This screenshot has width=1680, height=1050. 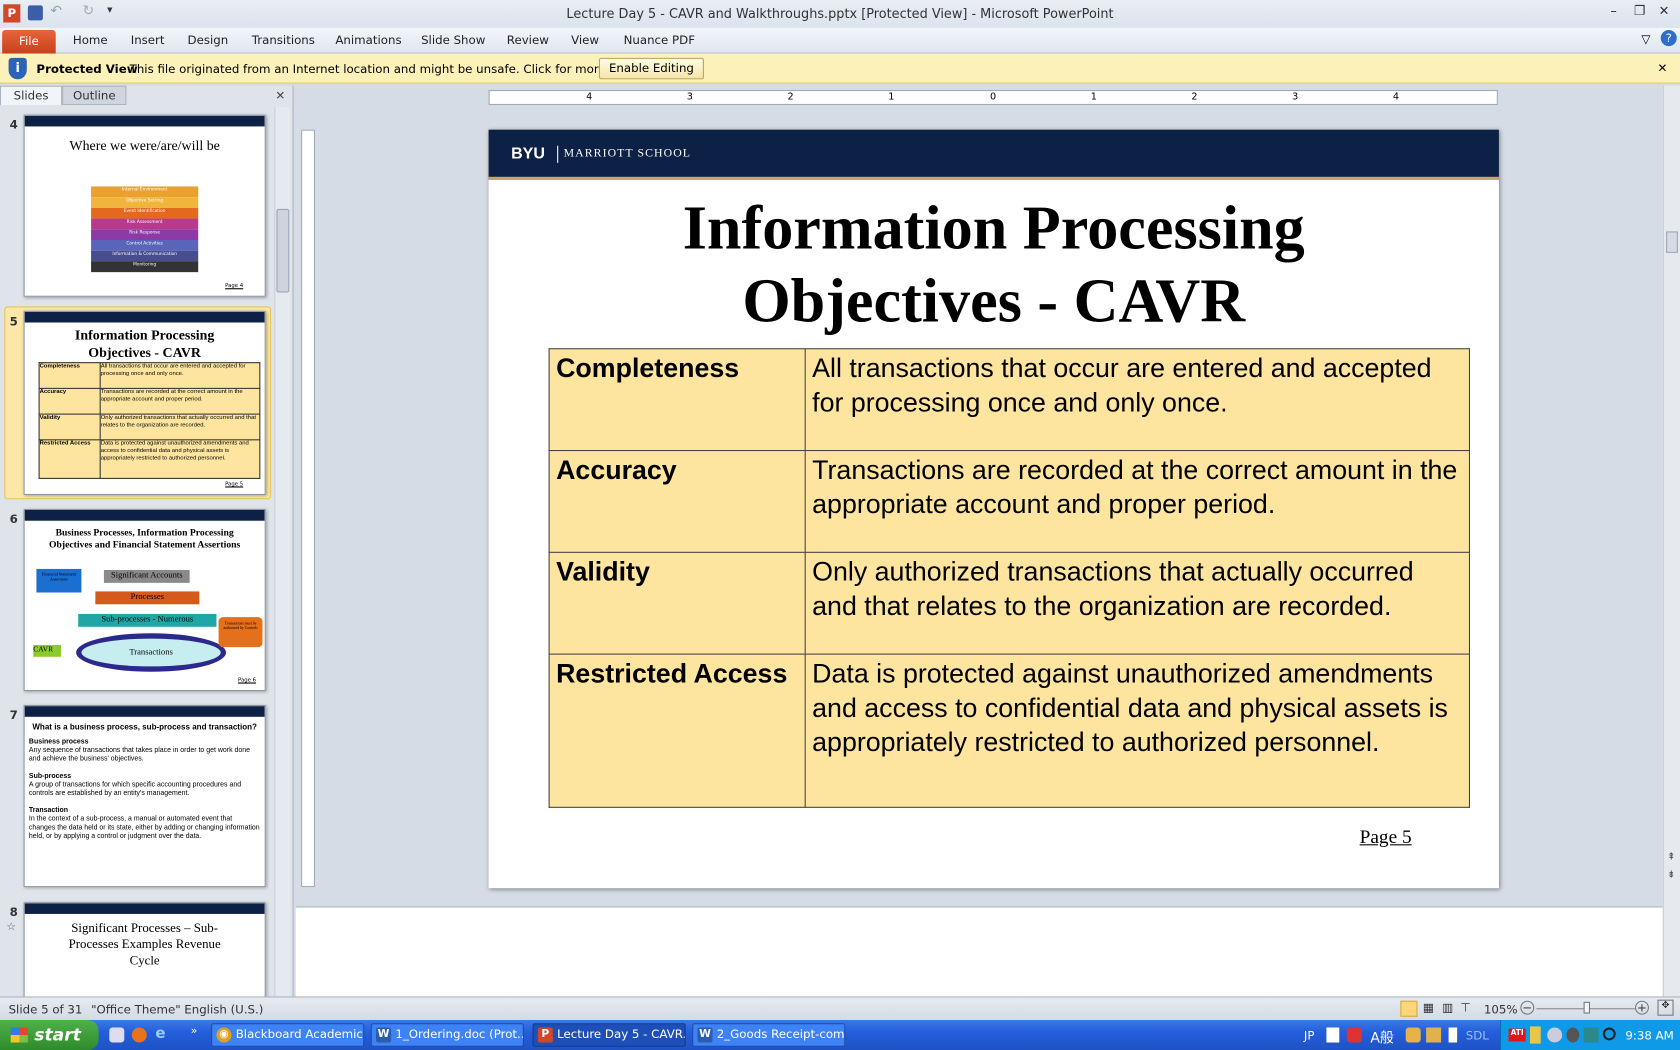 I want to click on zoom-level: 105%, so click(x=1501, y=1010).